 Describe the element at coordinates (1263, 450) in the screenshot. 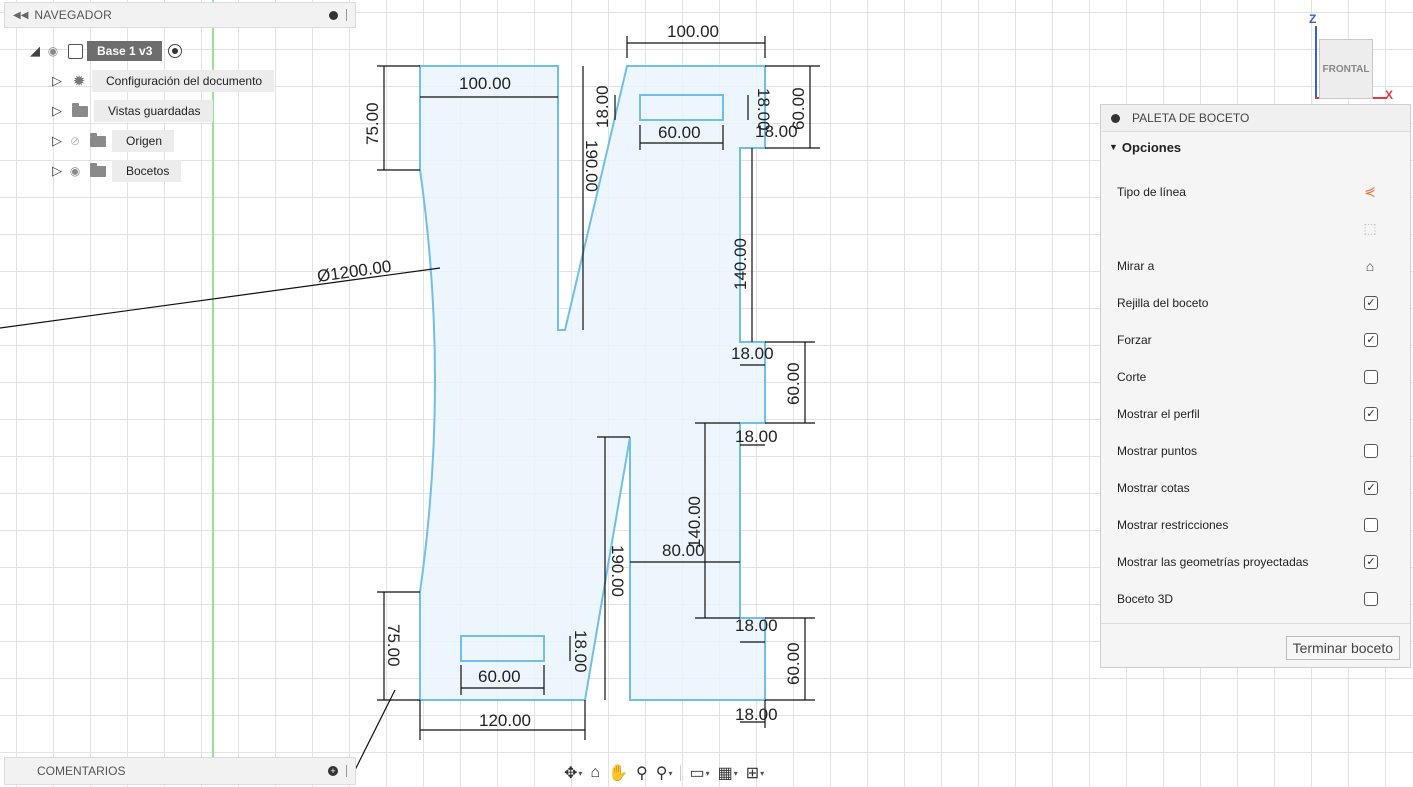

I see `row-show-points: Mostrar puntos` at that location.